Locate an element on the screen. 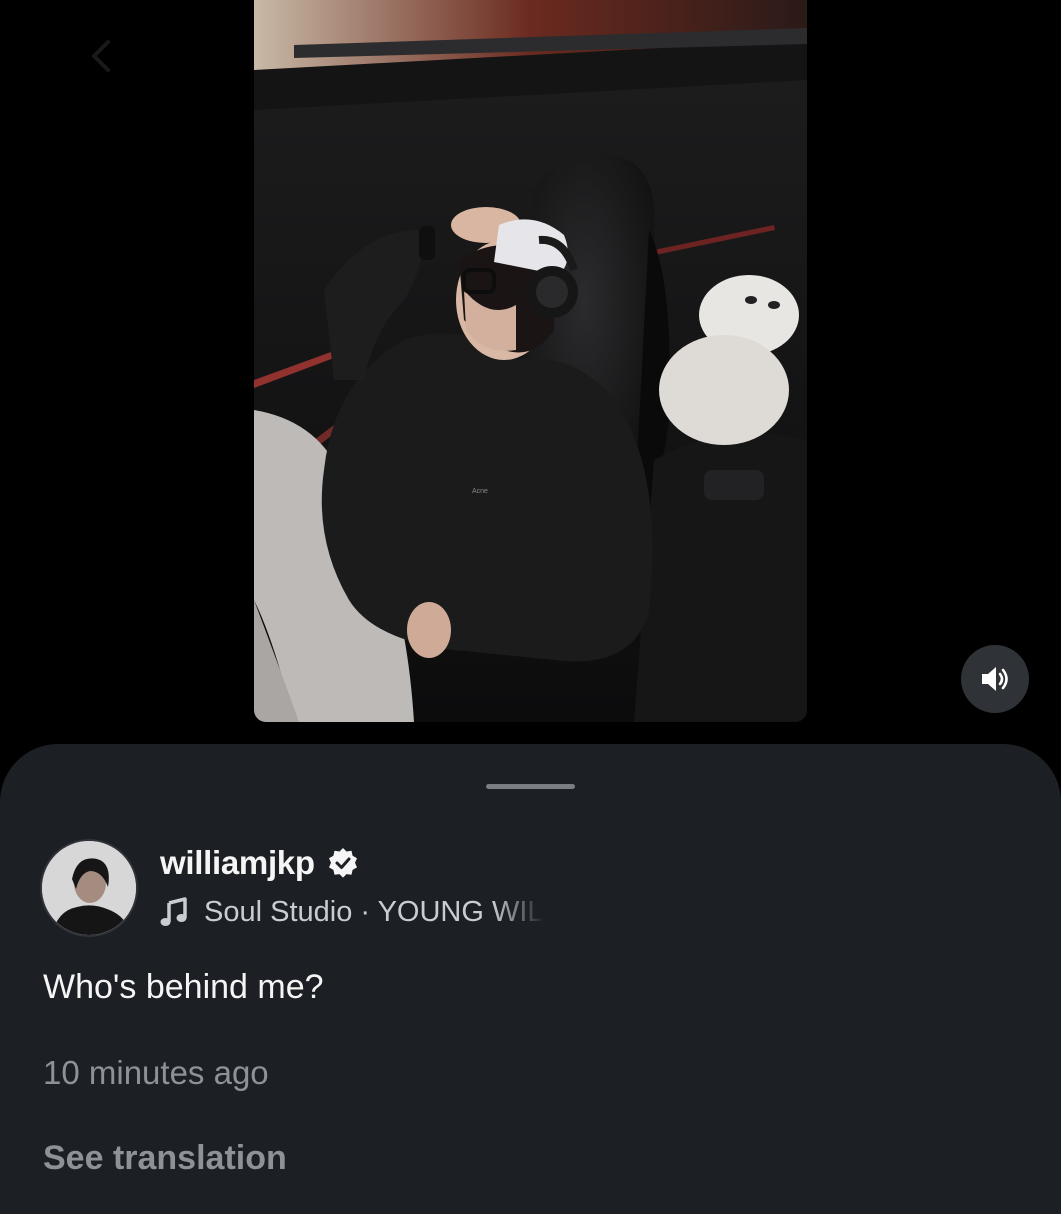 This screenshot has width=1061, height=1214. audio-attribution: Soul Studio · YOUNG WIL is located at coordinates (380, 912).